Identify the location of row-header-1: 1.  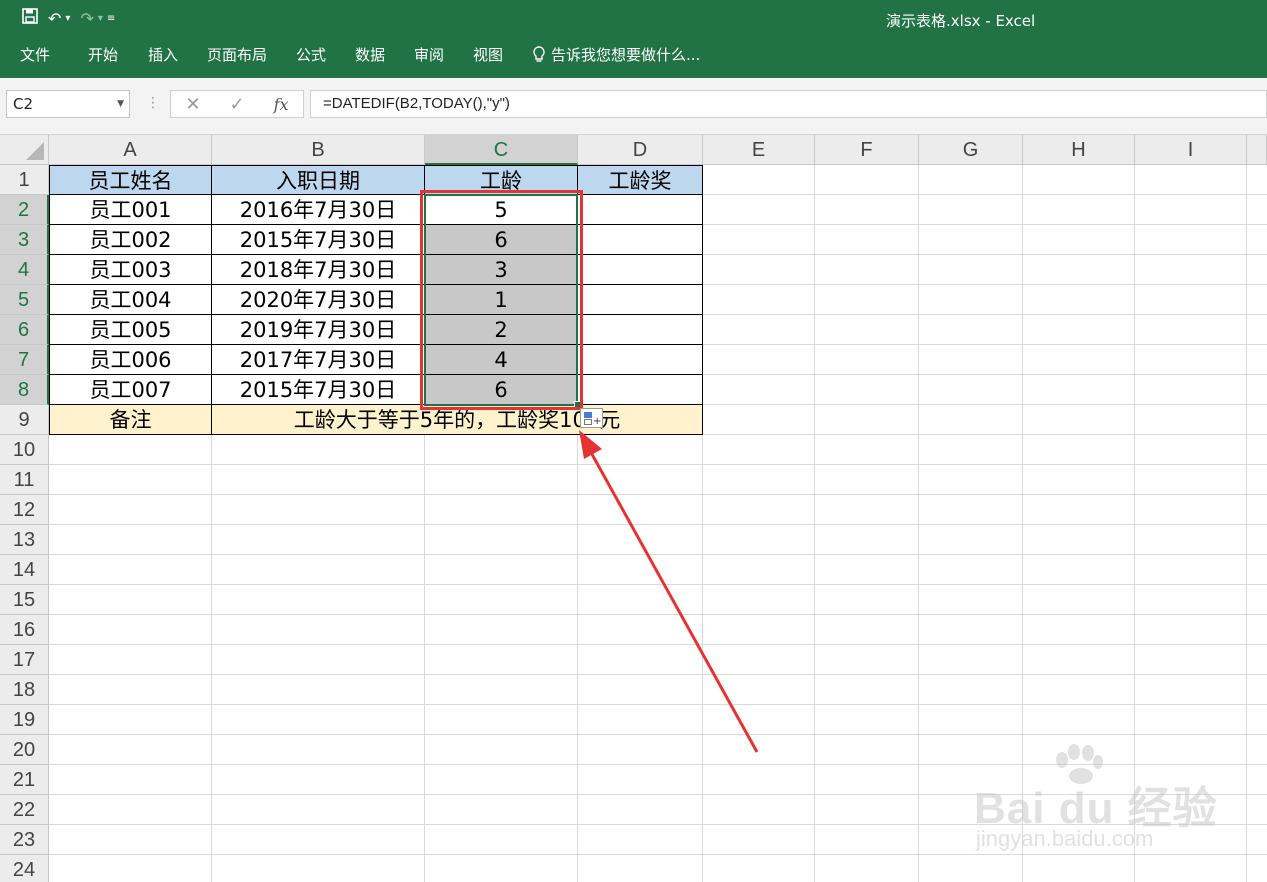
(24, 180).